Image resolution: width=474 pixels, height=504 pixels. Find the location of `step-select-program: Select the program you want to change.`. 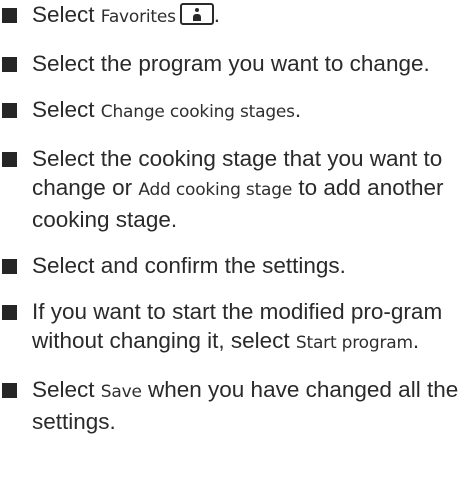

step-select-program: Select the program you want to change. is located at coordinates (237, 63).